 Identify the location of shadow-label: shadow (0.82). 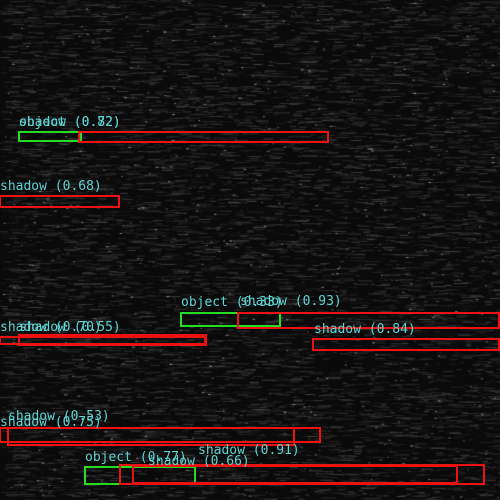
(70, 122).